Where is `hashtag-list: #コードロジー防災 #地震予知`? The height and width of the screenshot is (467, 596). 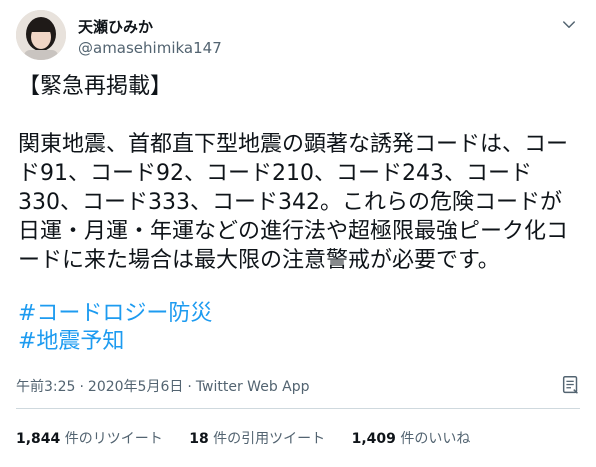
hashtag-list: #コードロジー防災 #地震予知 is located at coordinates (115, 328).